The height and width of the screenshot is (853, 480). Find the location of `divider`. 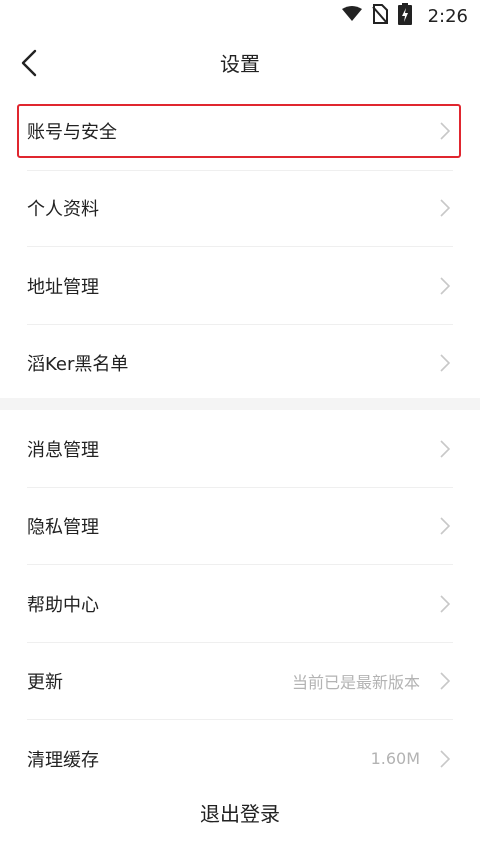

divider is located at coordinates (240, 170).